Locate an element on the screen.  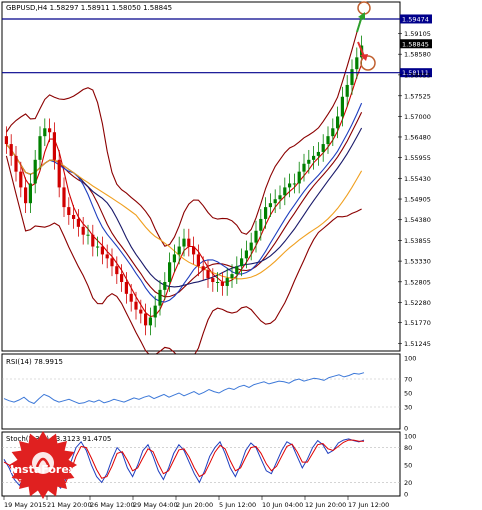
stoch-tick-label: 50 is located at coordinates (408, 466).